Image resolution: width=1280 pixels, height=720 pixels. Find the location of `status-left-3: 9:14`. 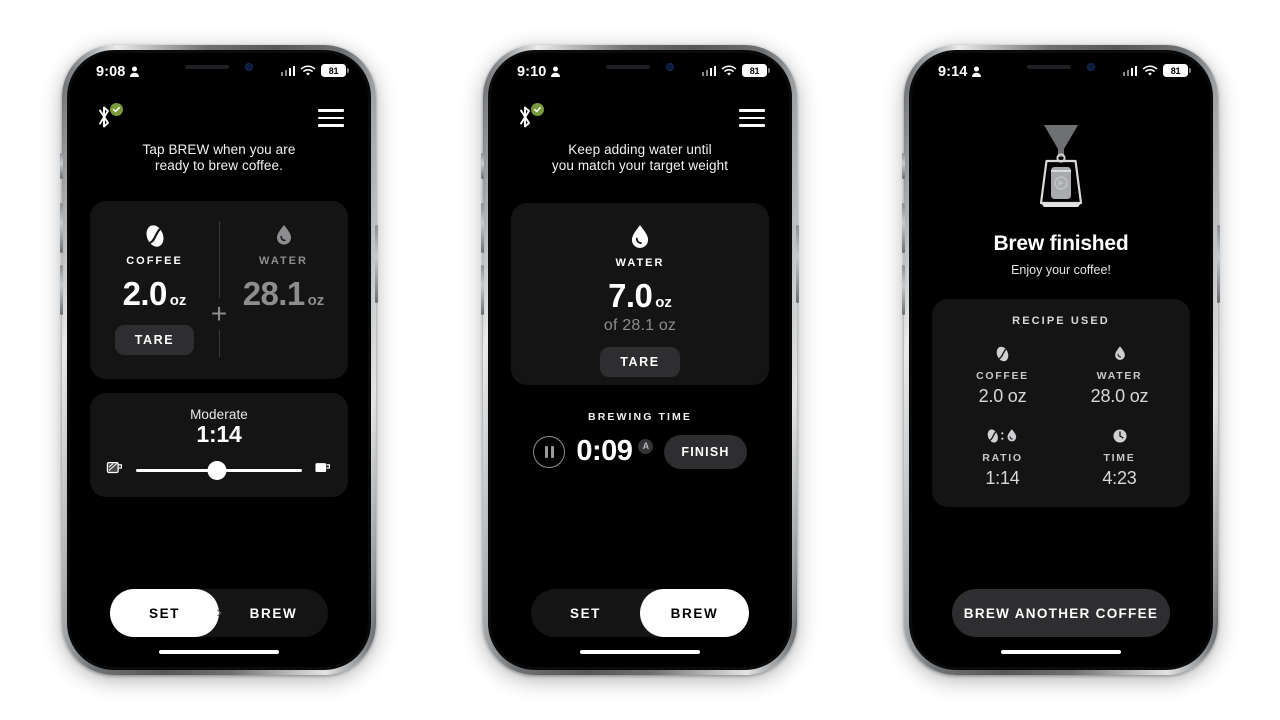

status-left-3: 9:14 is located at coordinates (960, 72).